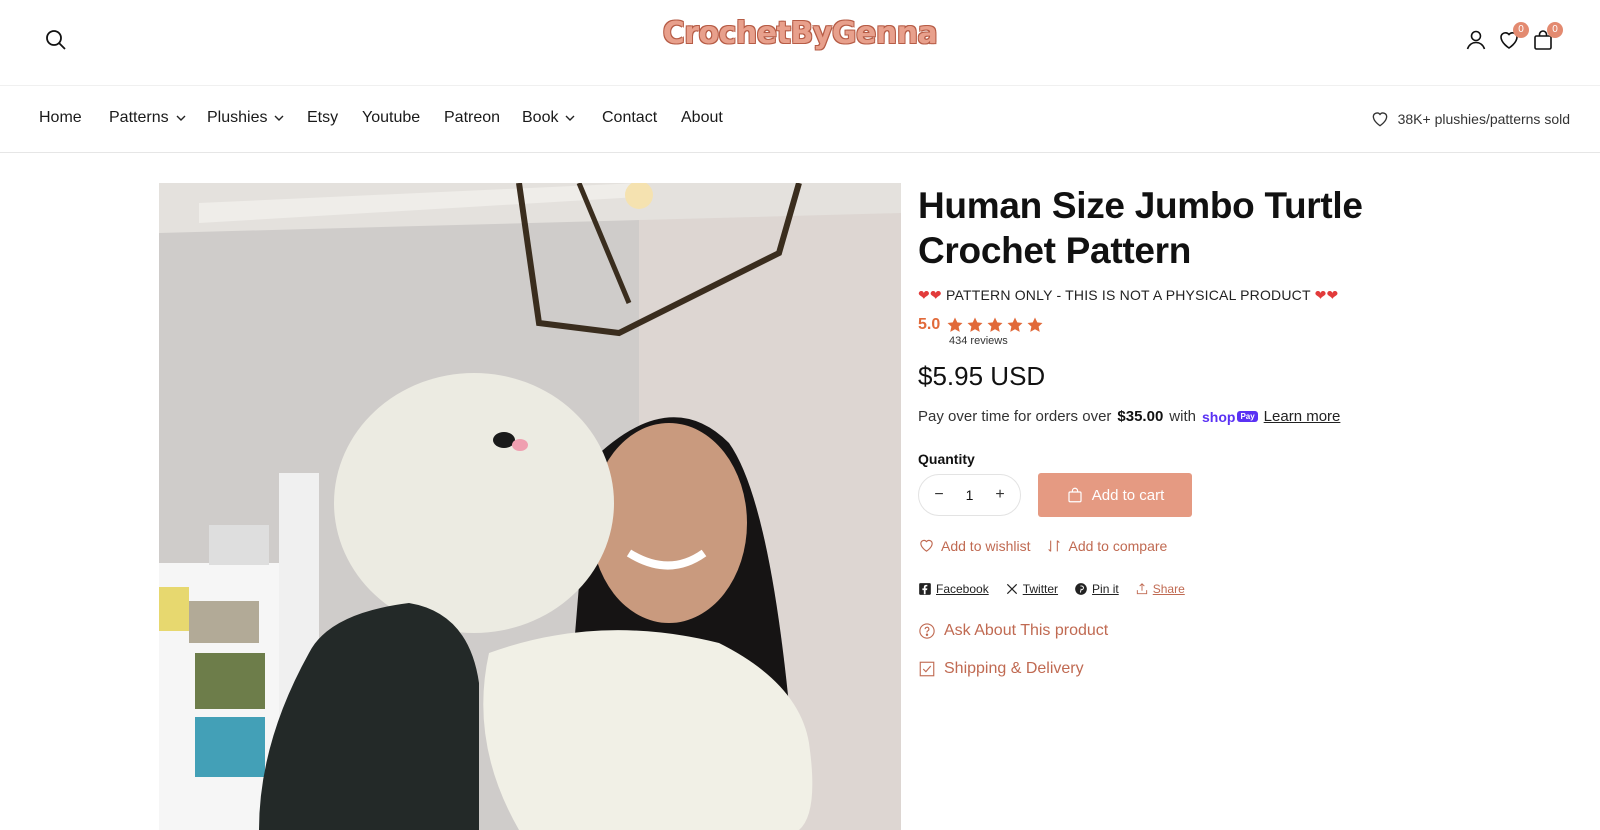  I want to click on review-count: 434 reviews, so click(1173, 341).